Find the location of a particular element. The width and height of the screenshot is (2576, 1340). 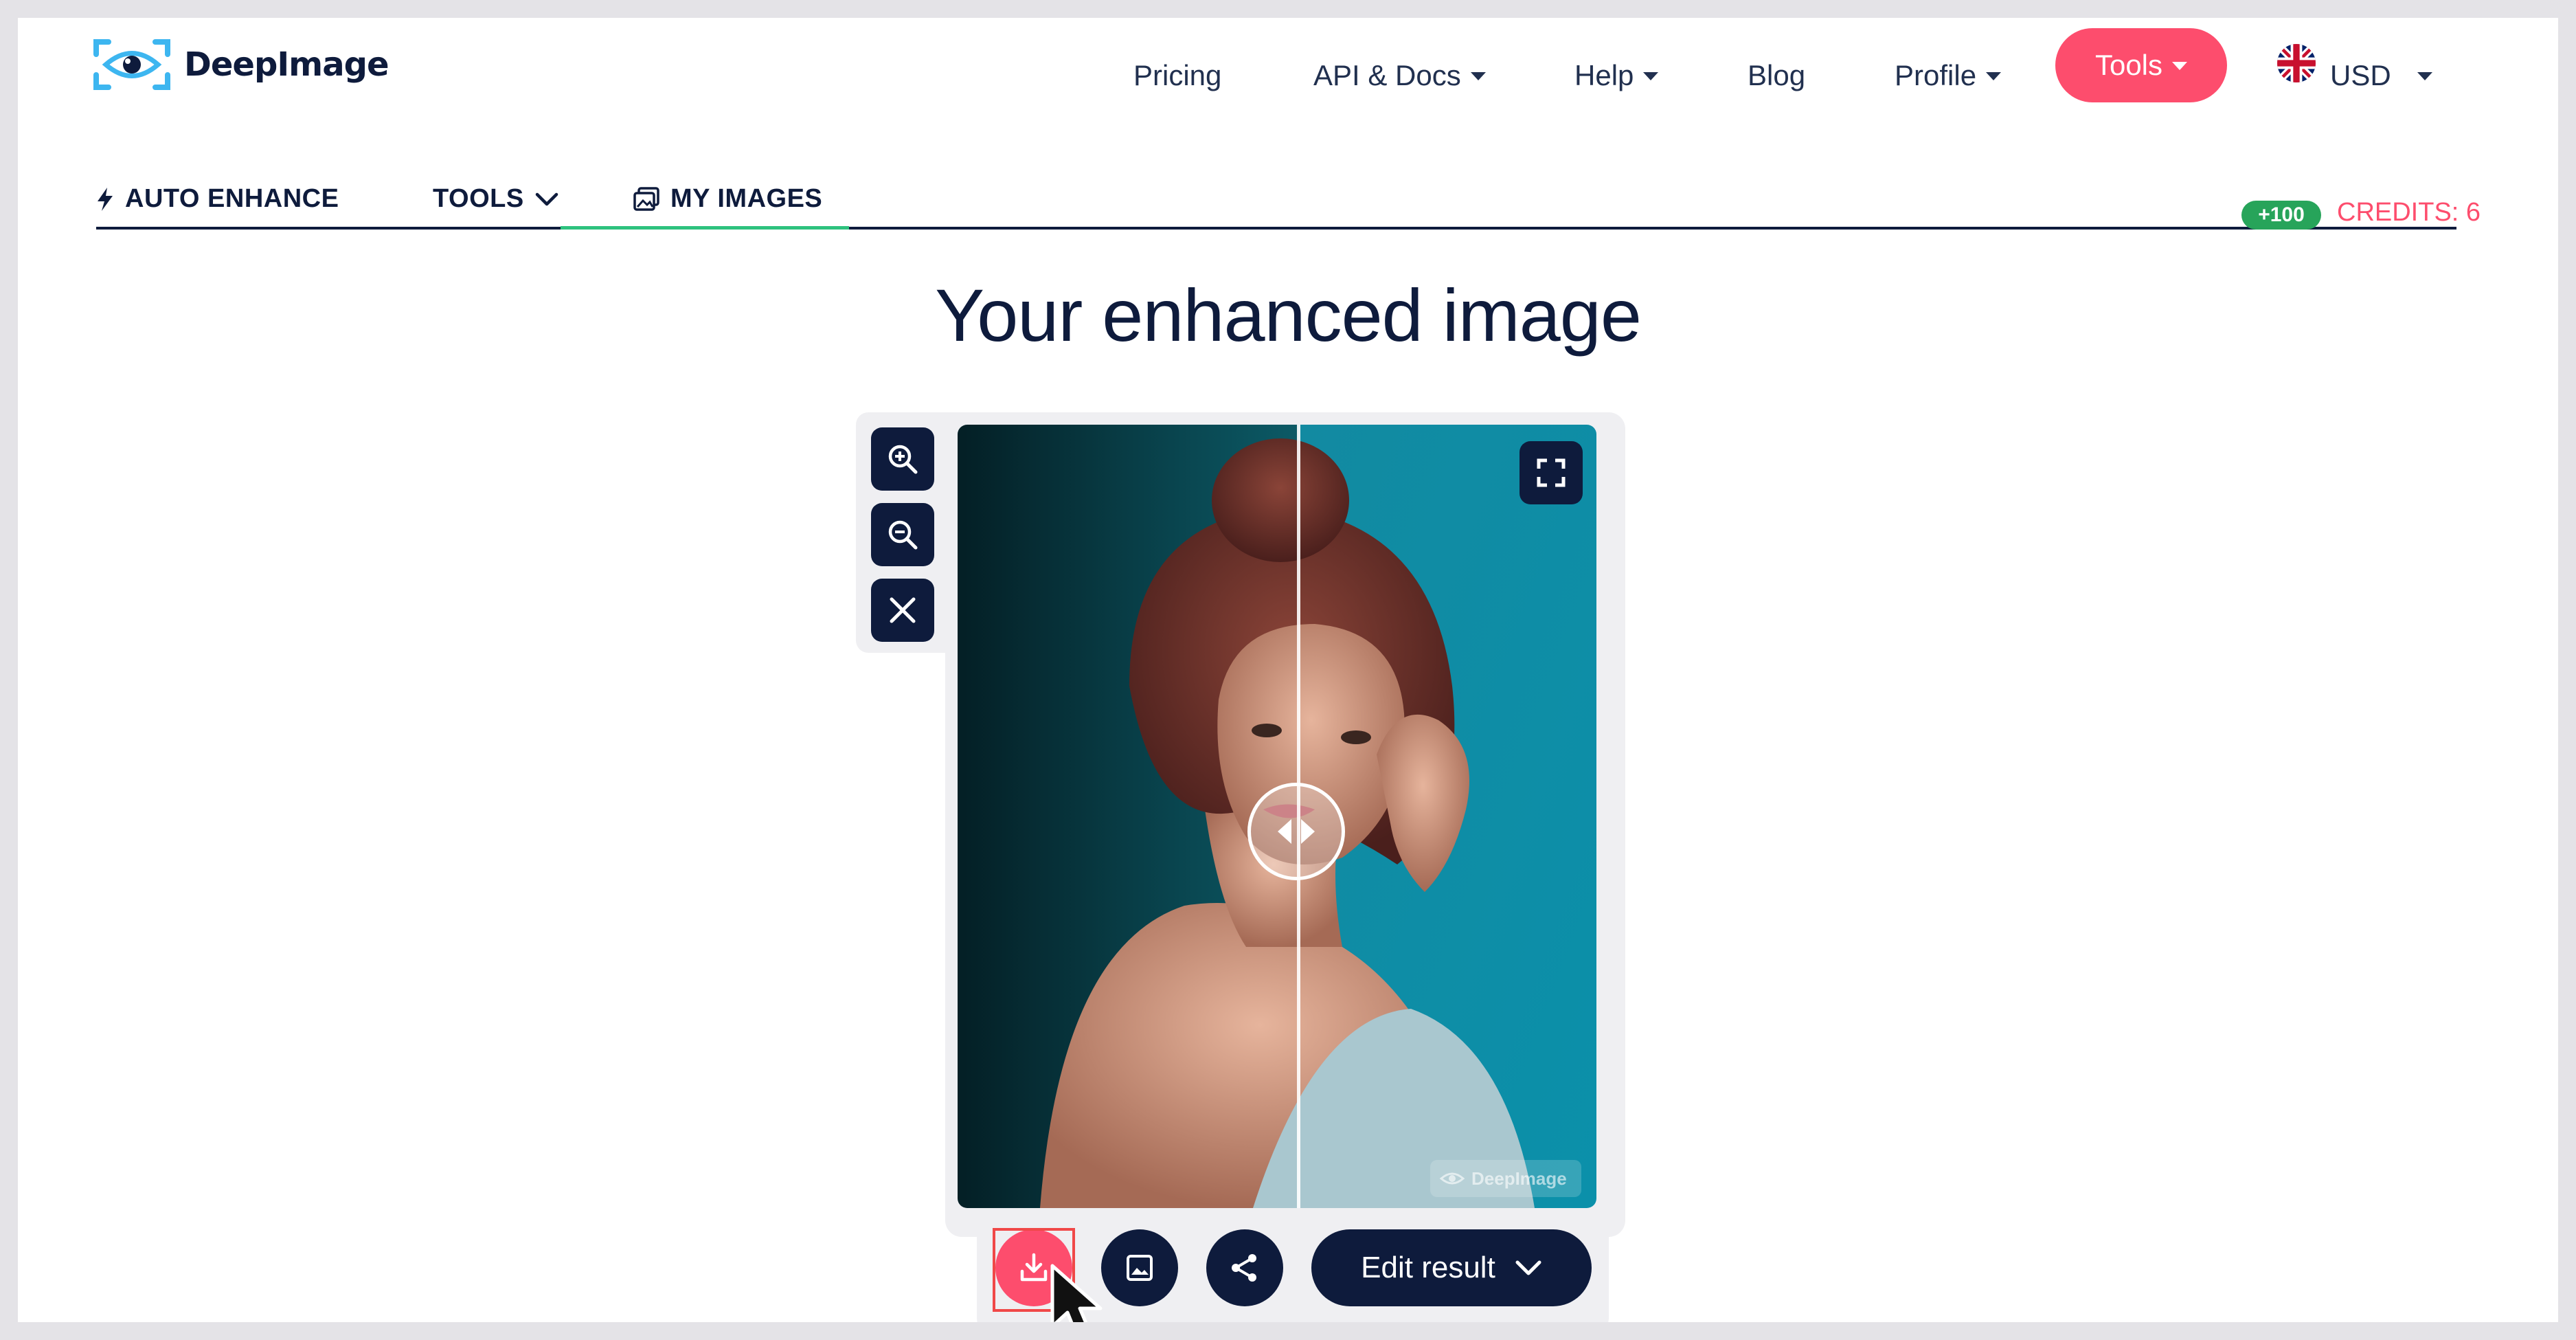

tools-menu-button: Tools is located at coordinates (2141, 65).